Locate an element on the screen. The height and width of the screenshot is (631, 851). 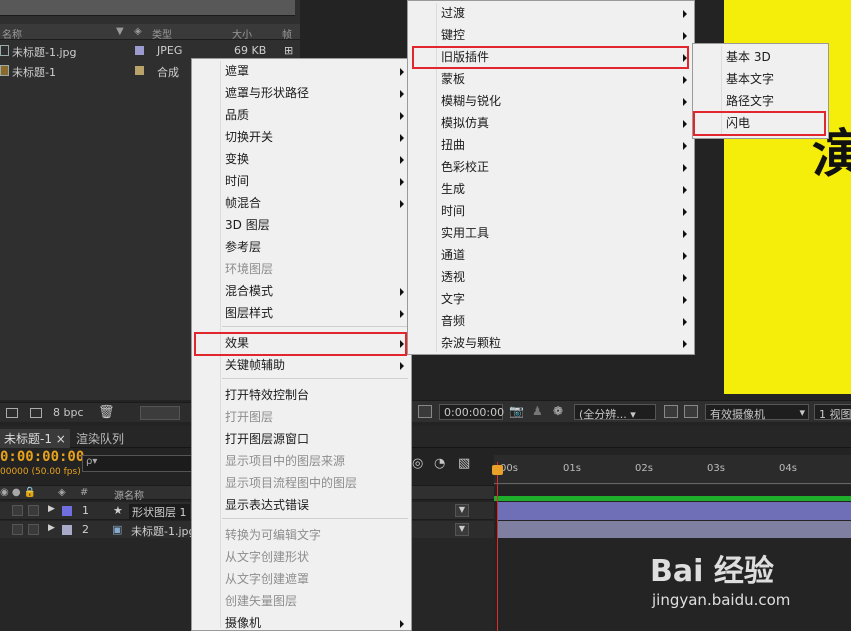
trash-icon: 🗑 is located at coordinates (106, 412).